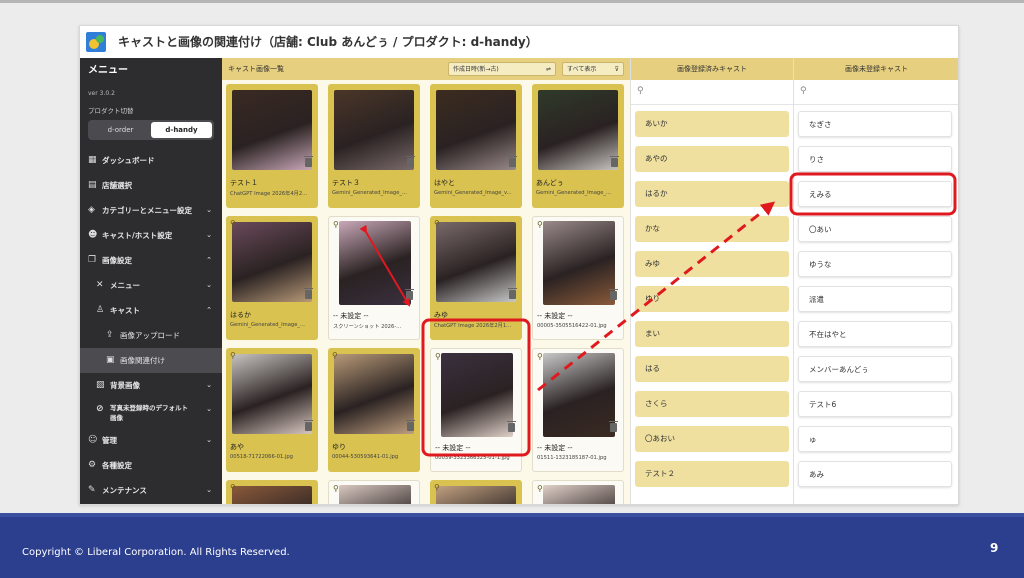 The width and height of the screenshot is (1024, 578). What do you see at coordinates (151, 335) in the screenshot?
I see `sidebar-item-upload: ⇪ 画像アップロード` at bounding box center [151, 335].